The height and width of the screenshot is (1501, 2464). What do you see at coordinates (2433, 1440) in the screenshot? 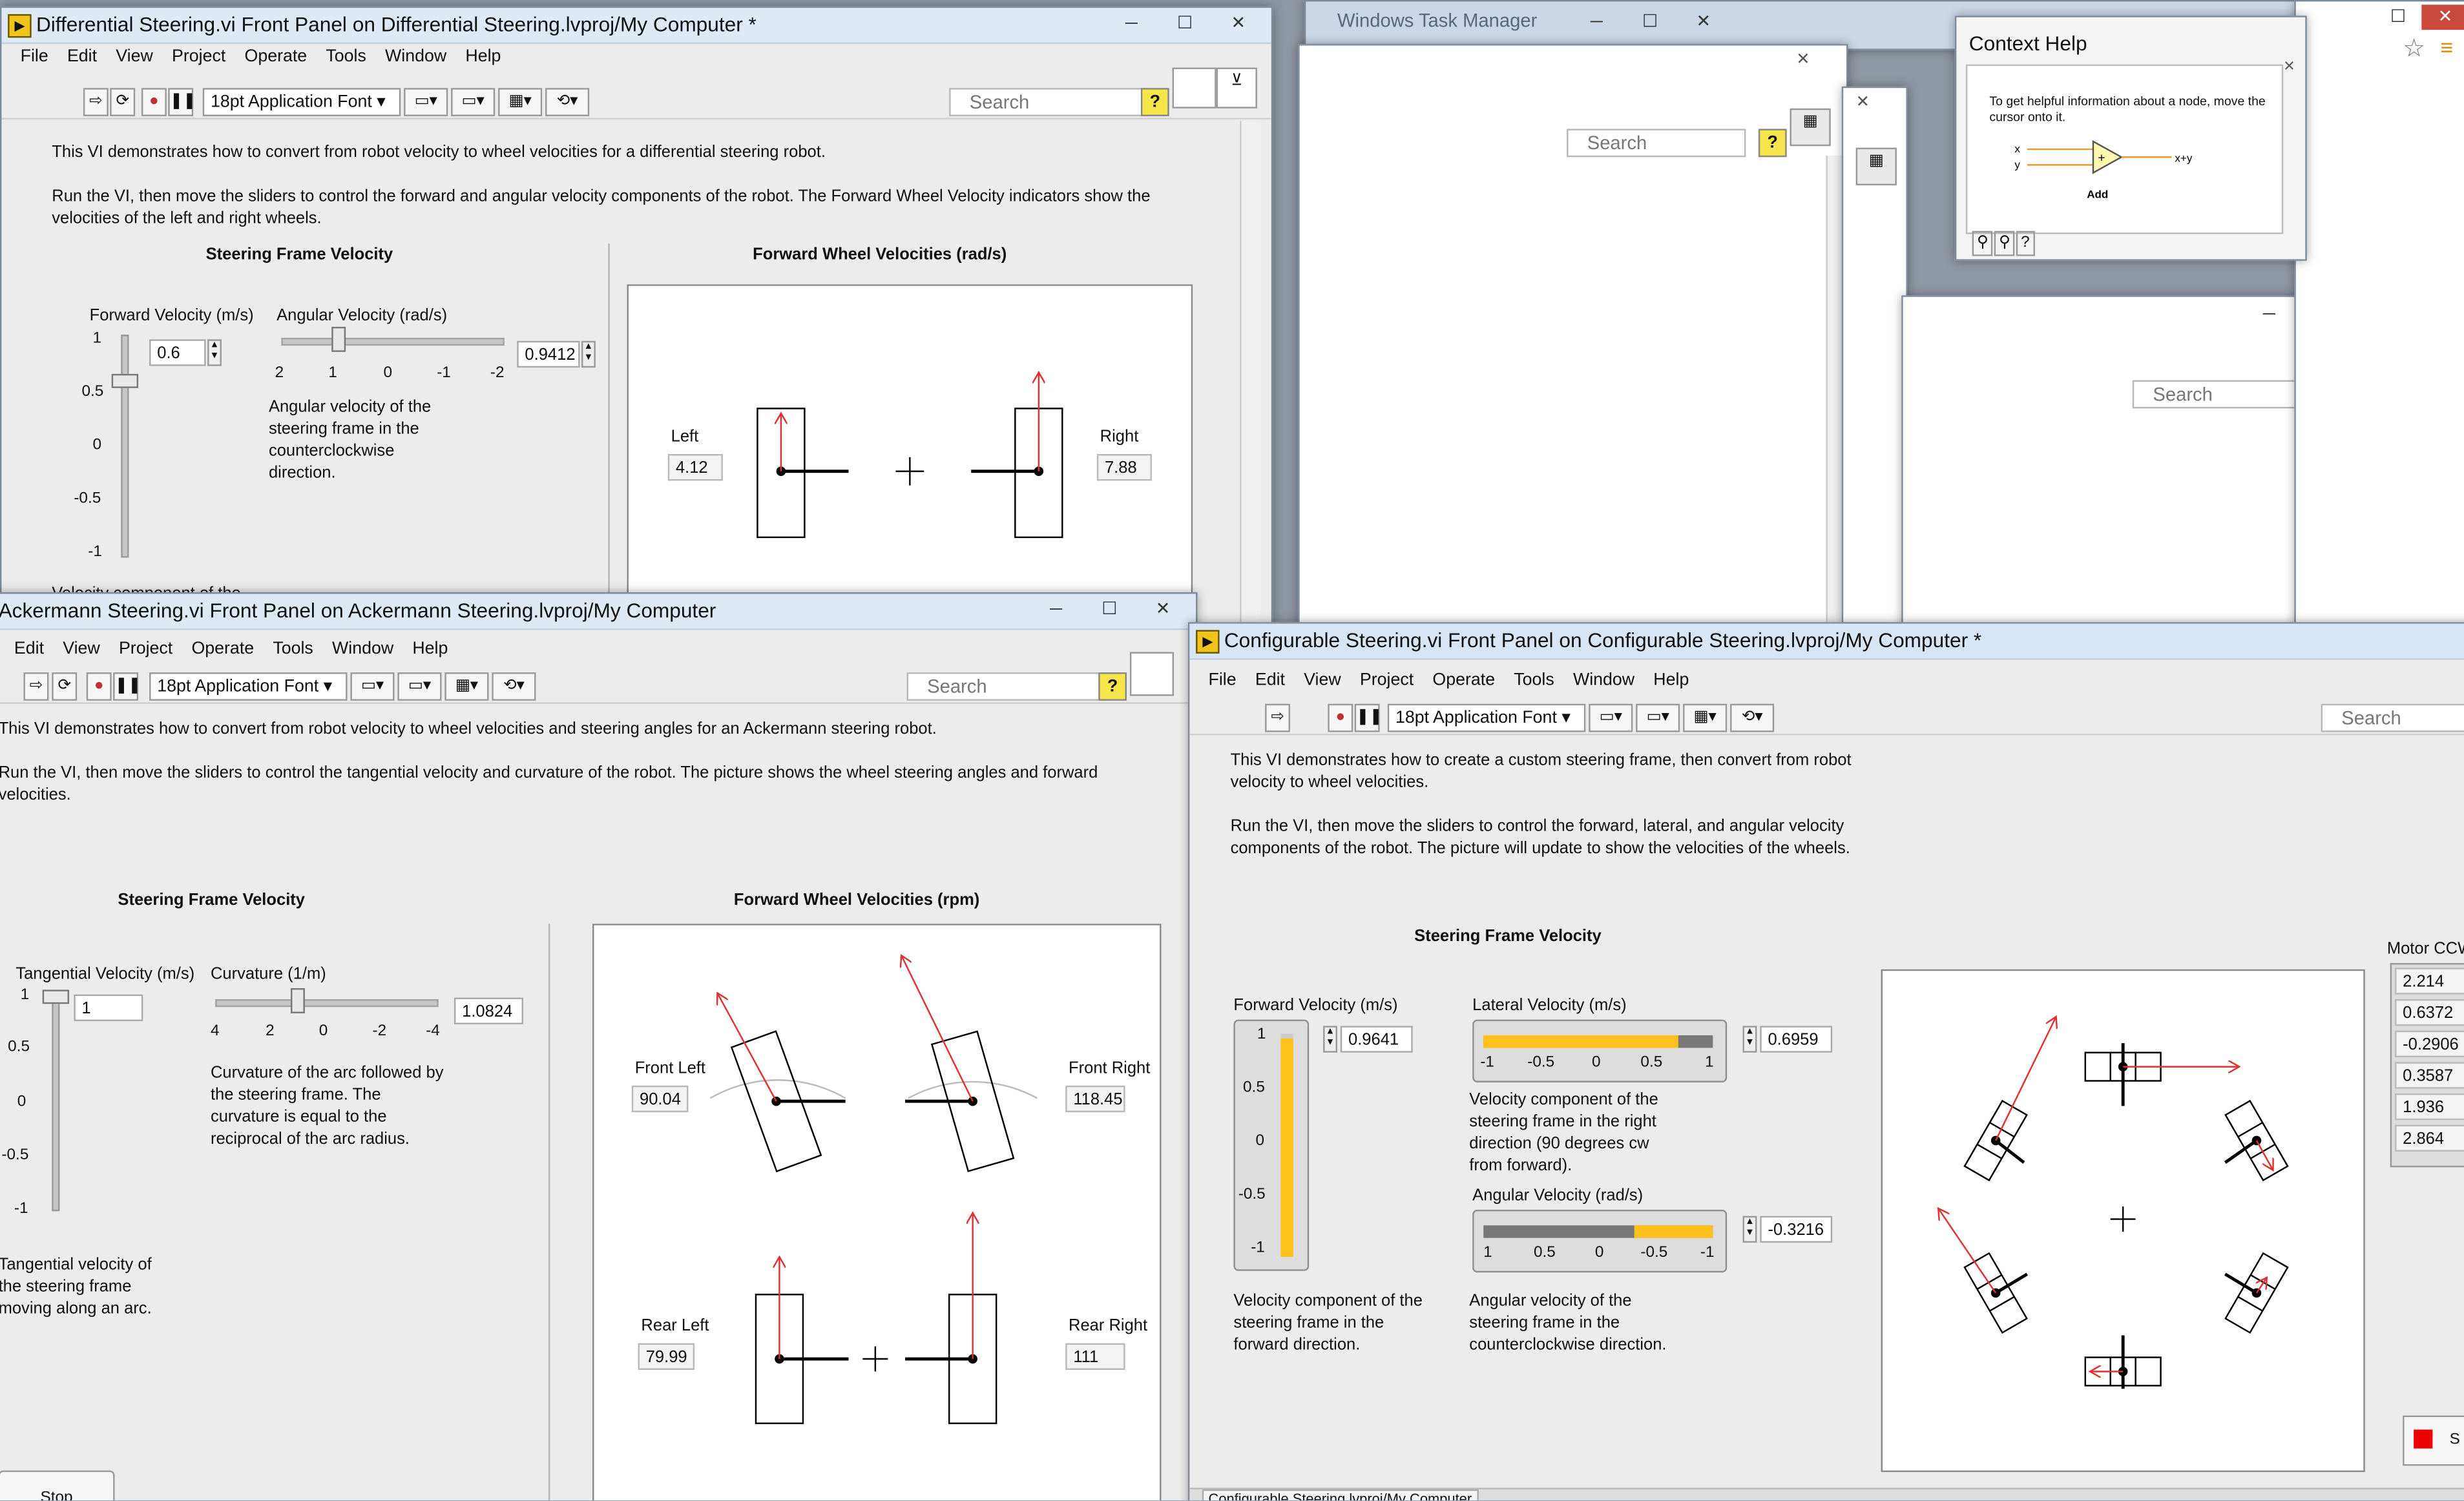
I see `stop-button: S` at bounding box center [2433, 1440].